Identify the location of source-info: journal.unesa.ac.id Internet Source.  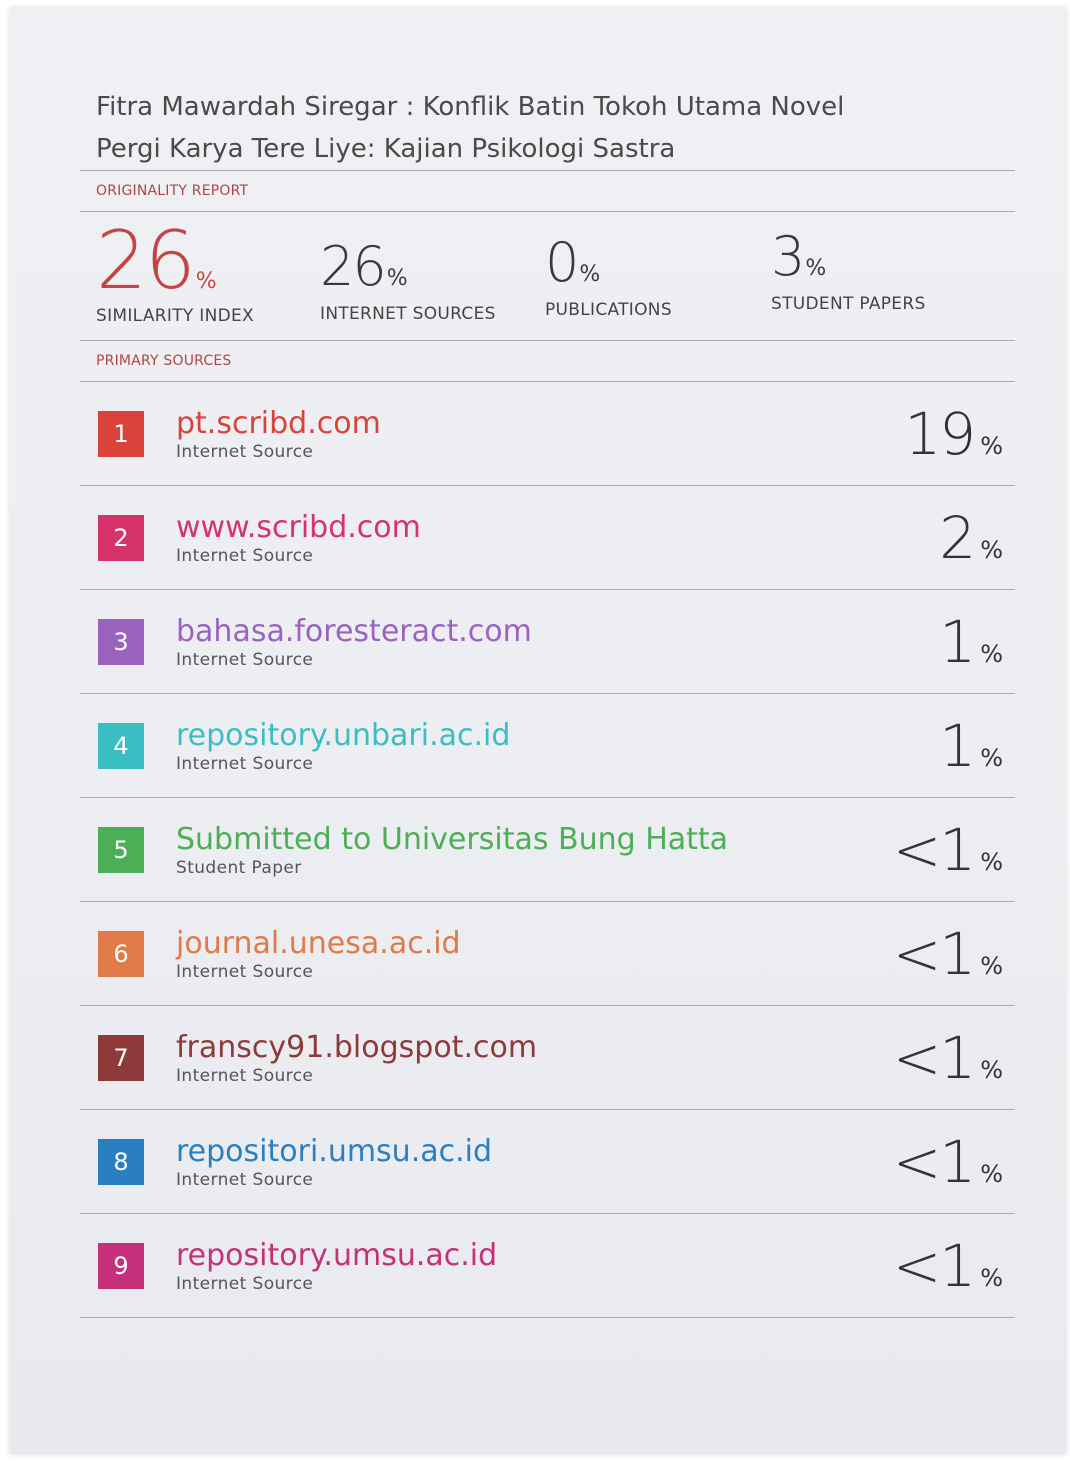
(534, 954).